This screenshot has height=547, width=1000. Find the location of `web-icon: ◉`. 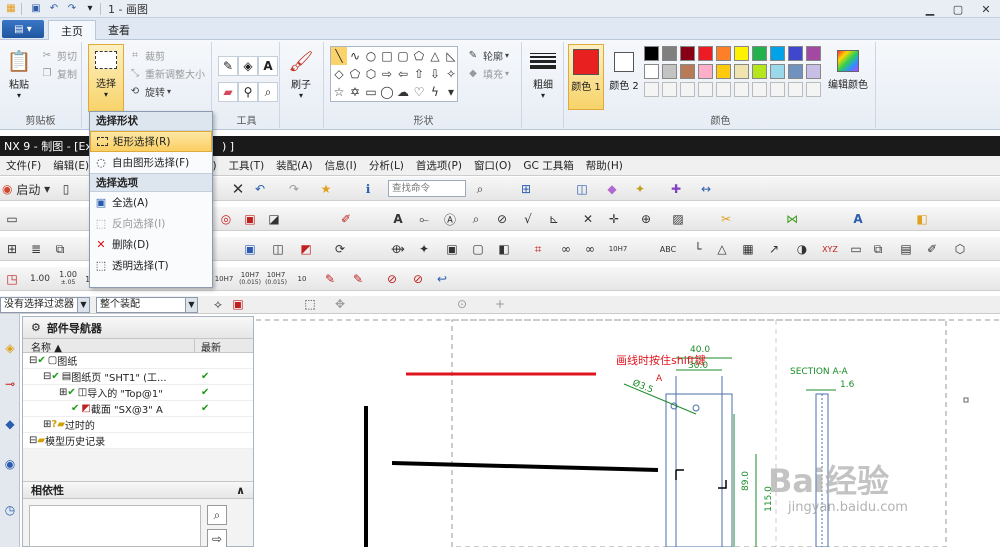

web-icon: ◉ is located at coordinates (10, 464).